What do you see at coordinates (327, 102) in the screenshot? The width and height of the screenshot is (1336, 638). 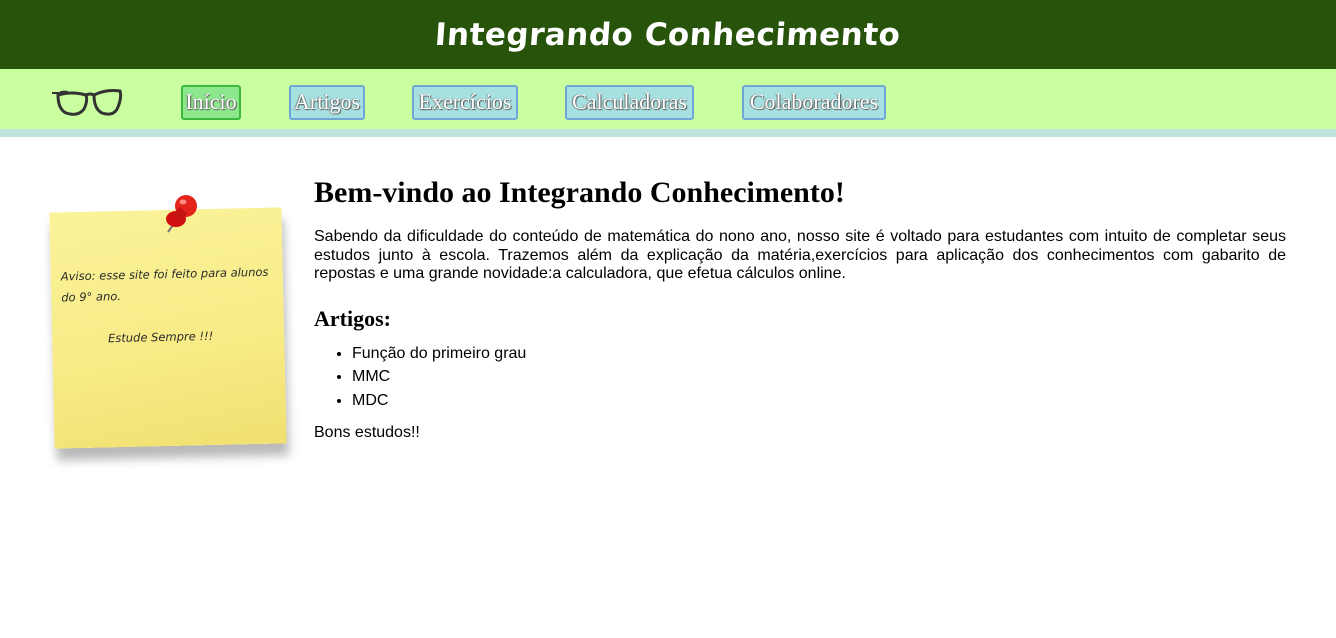 I see `nav-artigos-button: Artigos` at bounding box center [327, 102].